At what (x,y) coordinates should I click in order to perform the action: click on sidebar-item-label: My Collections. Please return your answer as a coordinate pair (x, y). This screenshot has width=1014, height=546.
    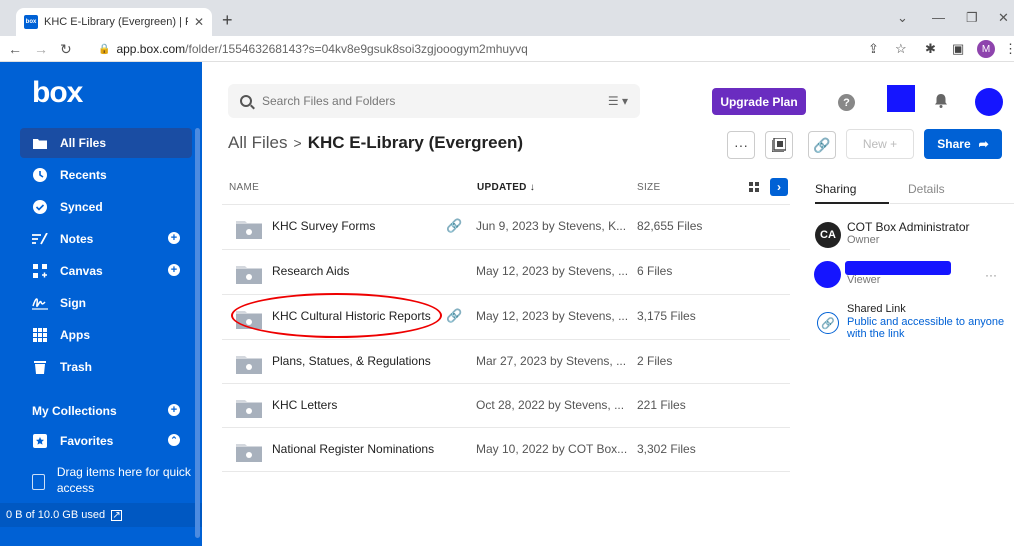
    Looking at the image, I should click on (74, 411).